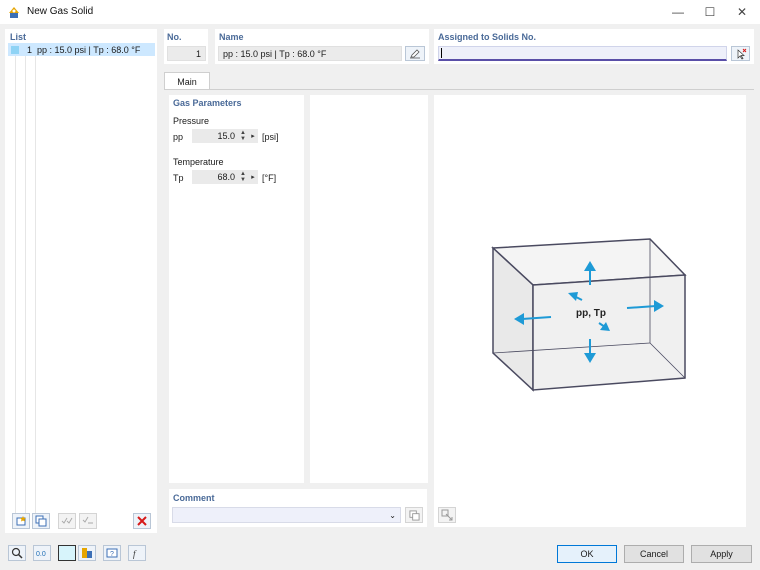 This screenshot has height=570, width=760. I want to click on svg-text: f, so click(135, 554).